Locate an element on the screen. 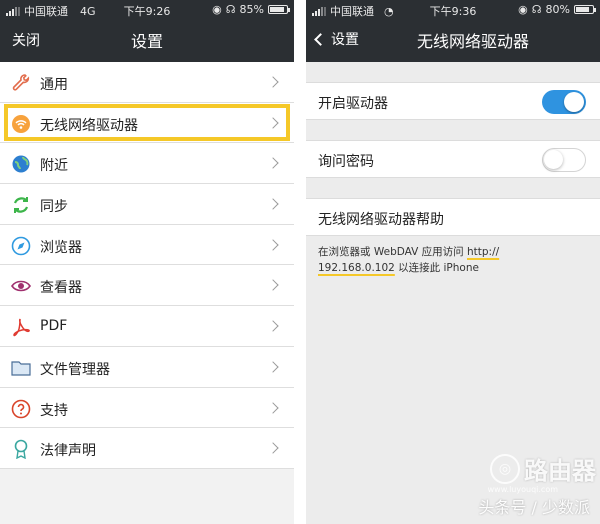 This screenshot has height=524, width=600. ask-password-toggle is located at coordinates (564, 160).